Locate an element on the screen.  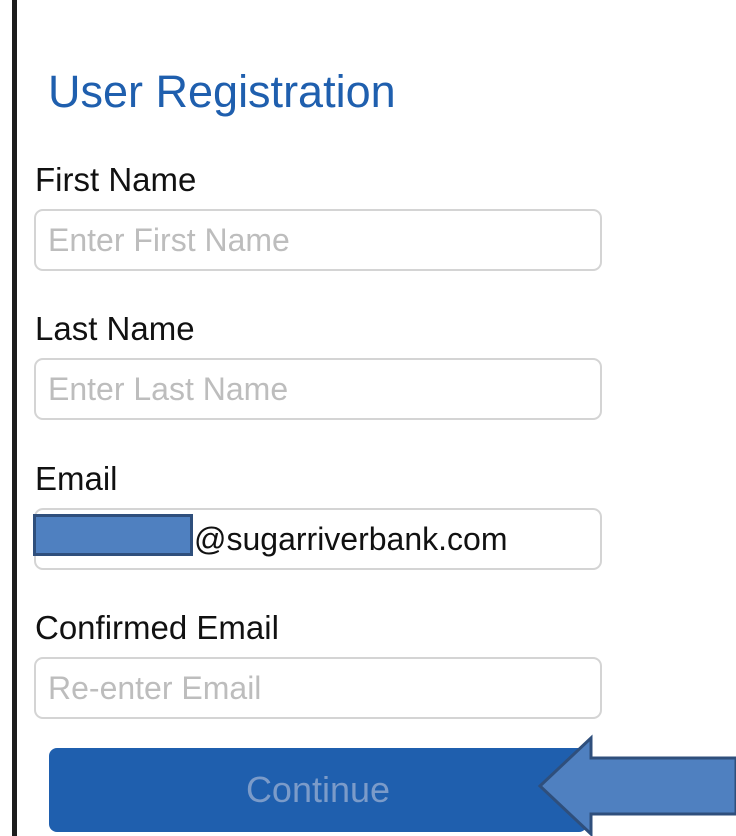
confirmed-email-label: Confirmed Email is located at coordinates (157, 627).